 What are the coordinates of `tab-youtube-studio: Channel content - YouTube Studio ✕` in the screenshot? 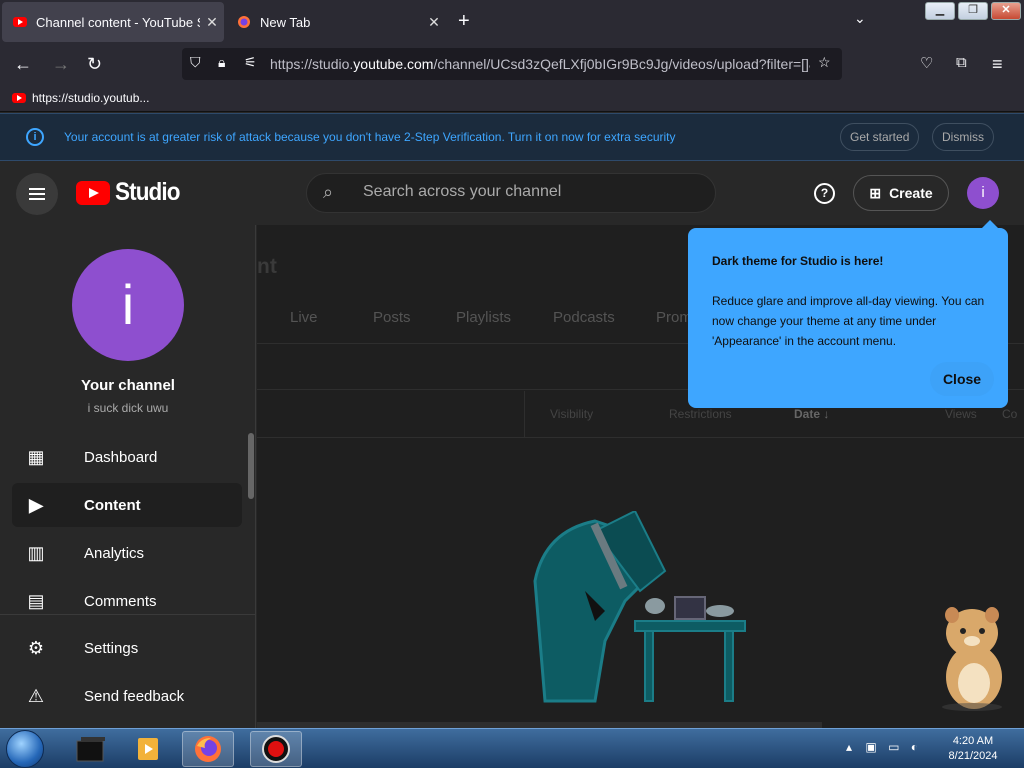 It's located at (113, 22).